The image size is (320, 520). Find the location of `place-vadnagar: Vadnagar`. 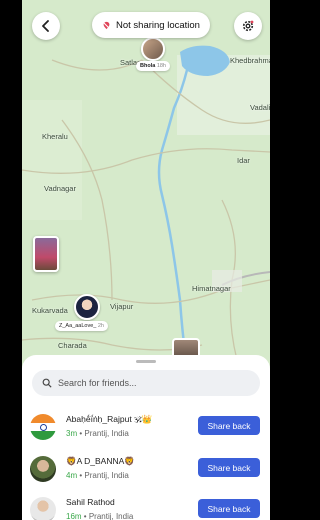

place-vadnagar: Vadnagar is located at coordinates (60, 188).